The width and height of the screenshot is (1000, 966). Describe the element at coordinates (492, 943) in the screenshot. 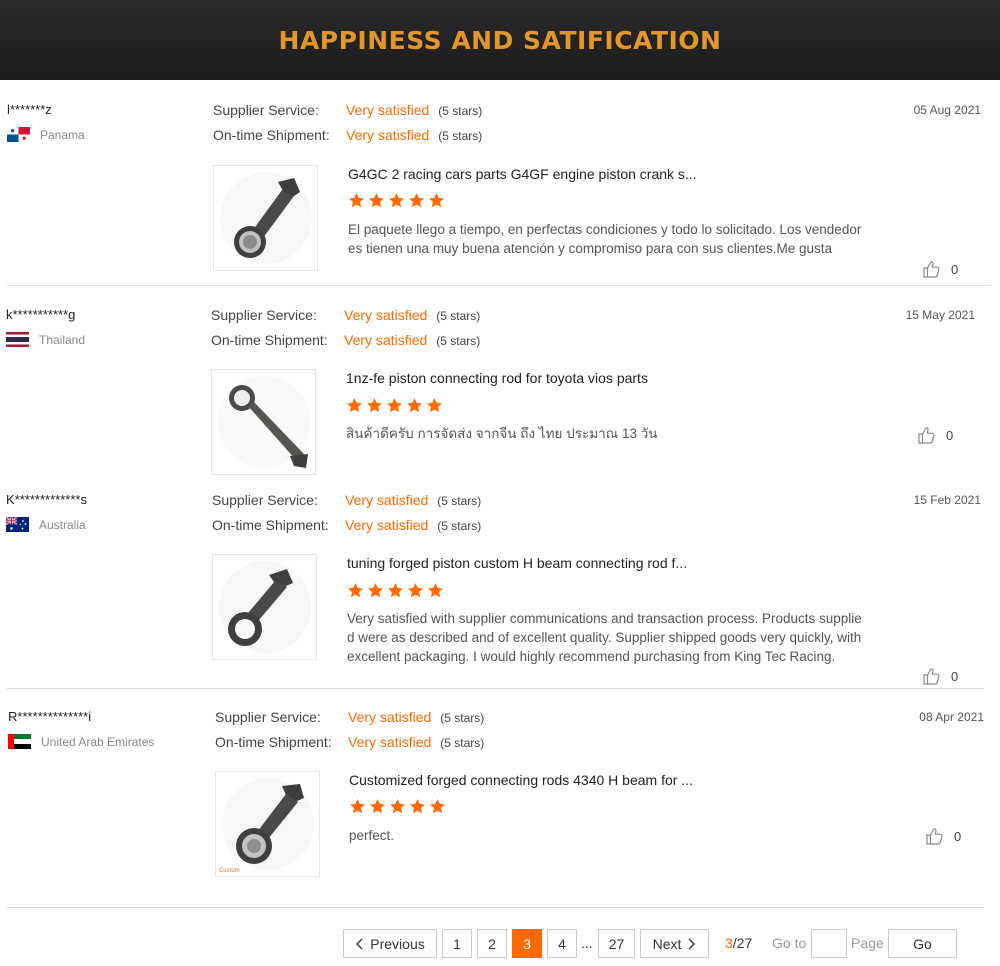

I see `page-button: 2` at that location.